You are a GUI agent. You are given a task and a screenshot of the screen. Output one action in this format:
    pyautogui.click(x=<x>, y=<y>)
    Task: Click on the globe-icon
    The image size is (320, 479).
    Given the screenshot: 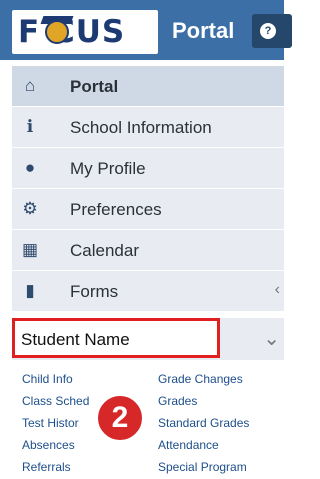 What is the action you would take?
    pyautogui.click(x=57, y=32)
    